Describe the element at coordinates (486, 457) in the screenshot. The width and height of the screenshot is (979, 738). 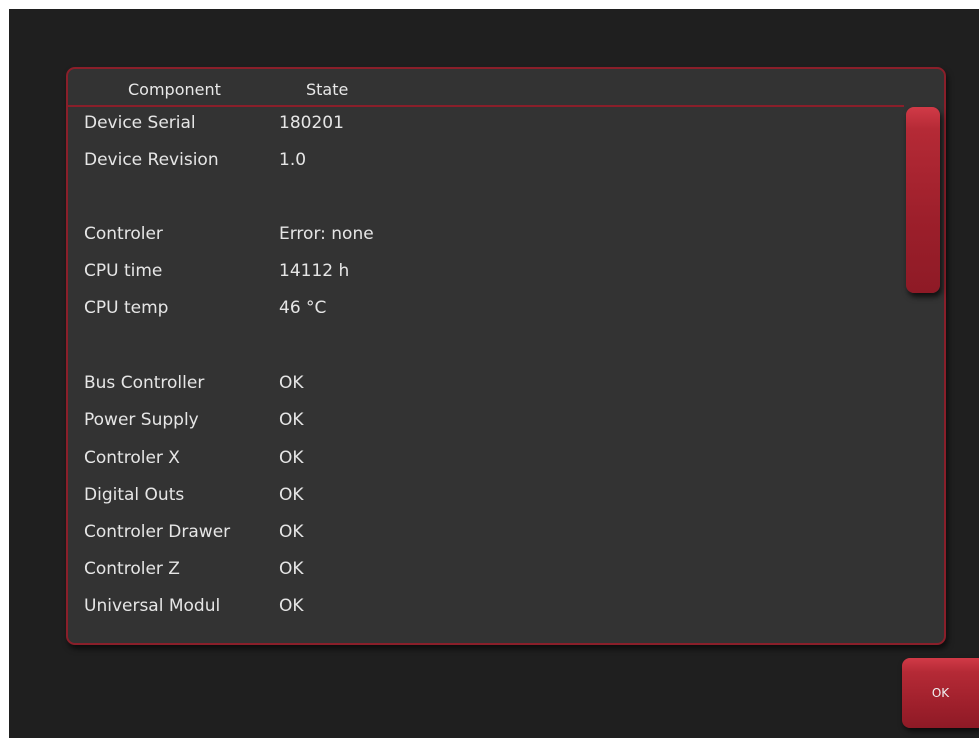
I see `table-row: Controler X OK` at that location.